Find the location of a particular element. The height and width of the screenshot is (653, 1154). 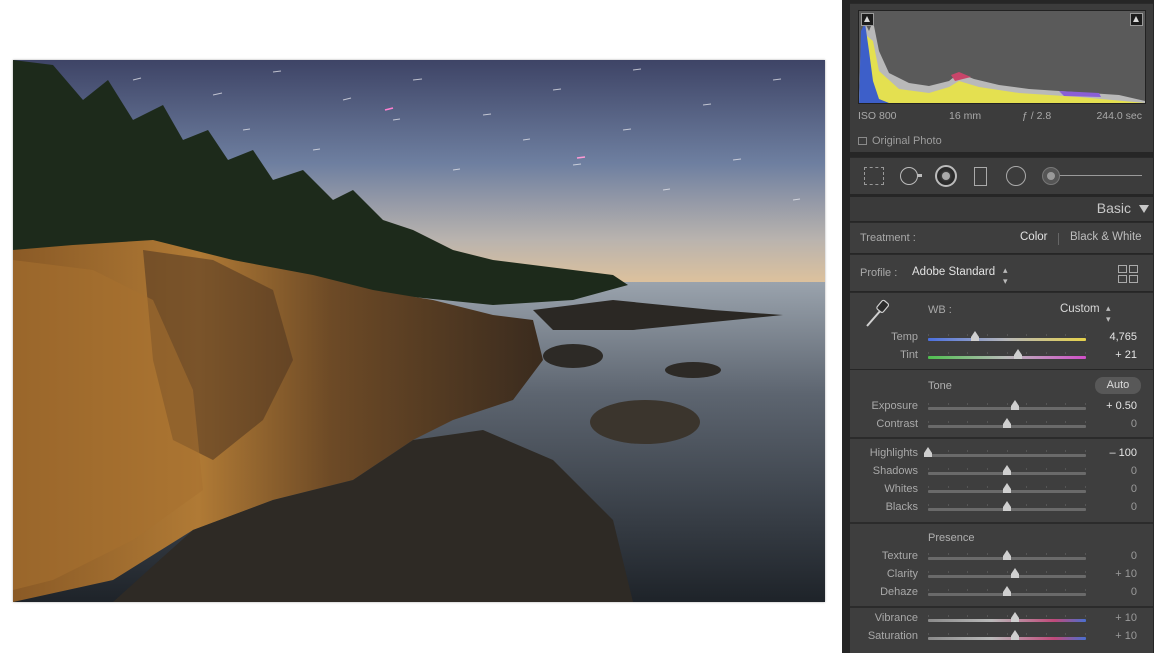

texture-value: 0 is located at coordinates (1134, 556).